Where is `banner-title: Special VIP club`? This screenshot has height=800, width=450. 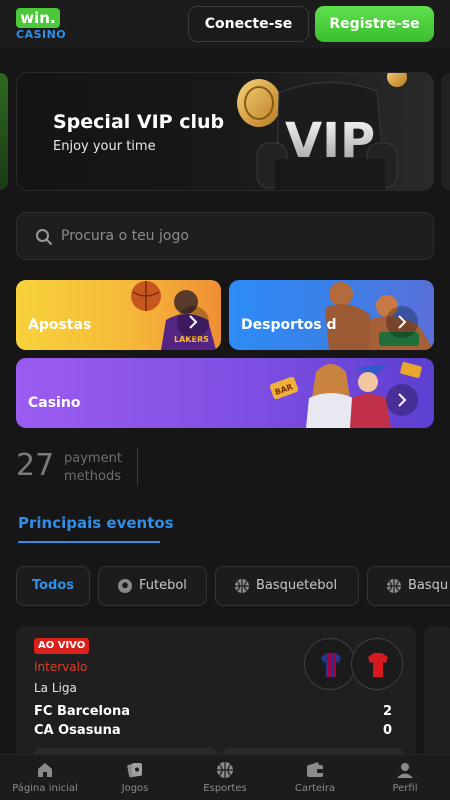
banner-title: Special VIP club is located at coordinates (139, 122).